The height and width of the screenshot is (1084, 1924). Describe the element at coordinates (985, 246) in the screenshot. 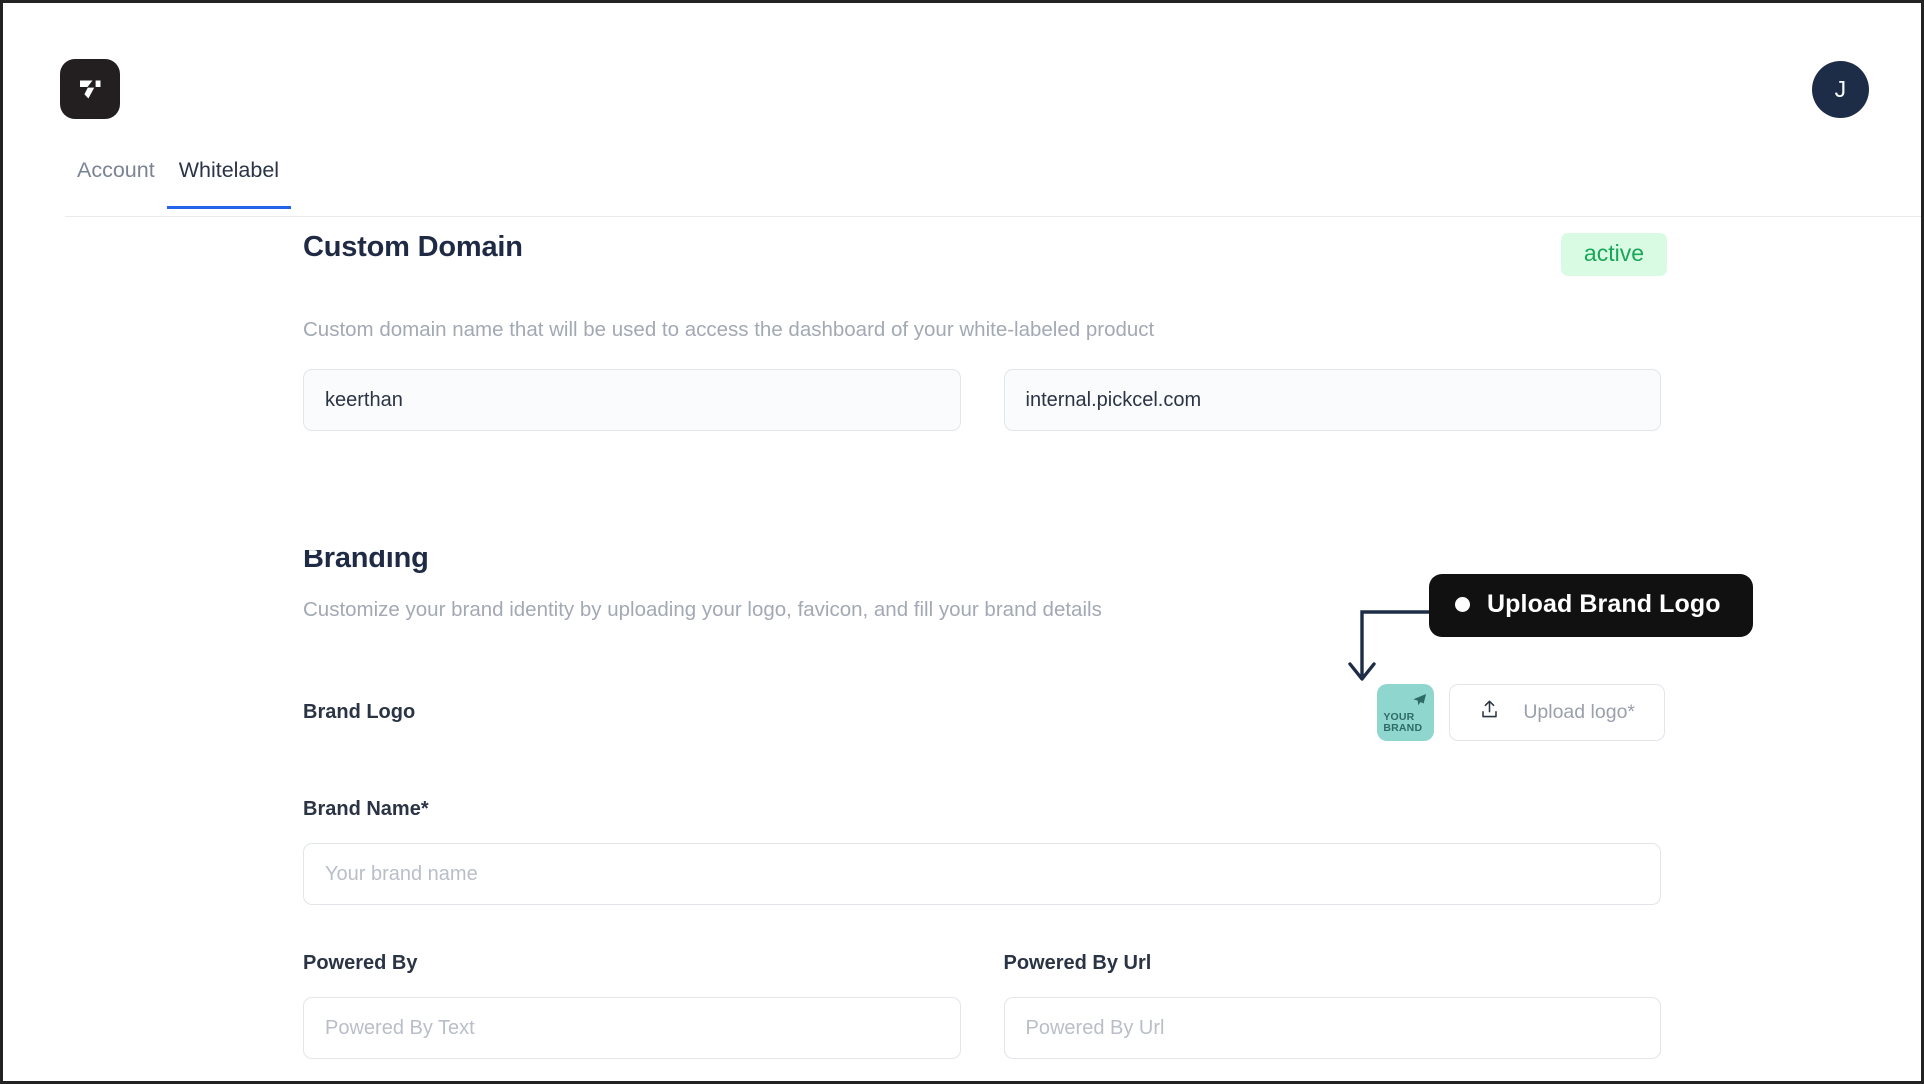

I see `custom-domain-header: Custom Domain active` at that location.